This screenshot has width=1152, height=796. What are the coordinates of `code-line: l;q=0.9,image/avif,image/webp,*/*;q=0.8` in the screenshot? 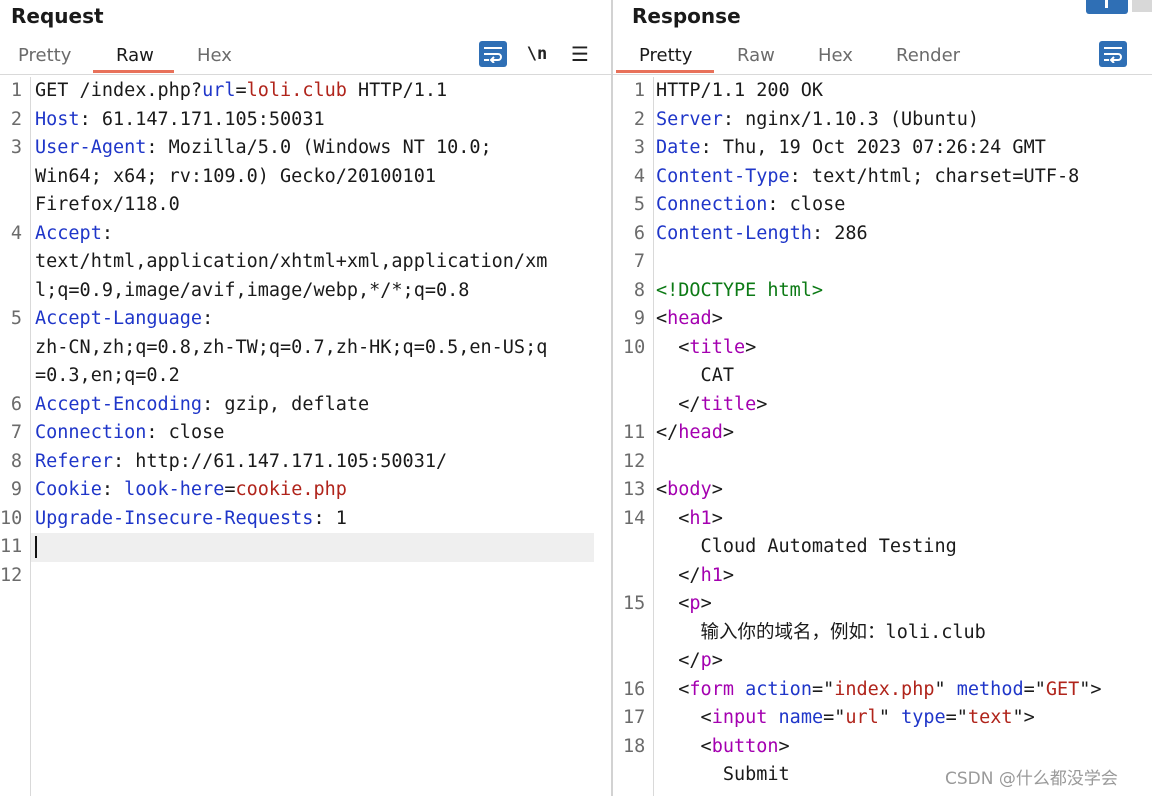 It's located at (305, 291).